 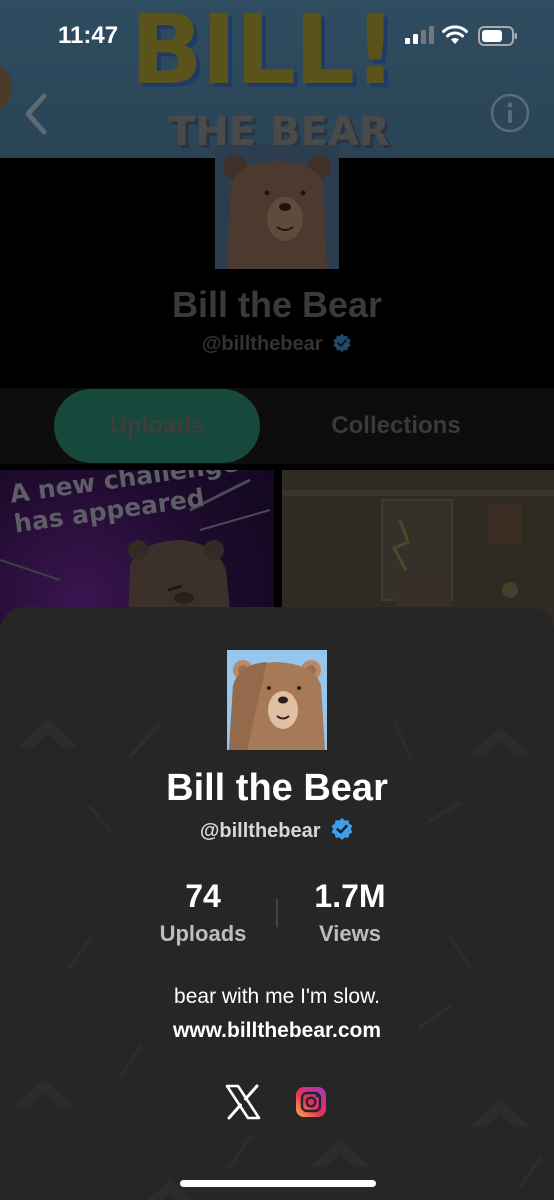 I want to click on banner-decoration, so click(x=6, y=88).